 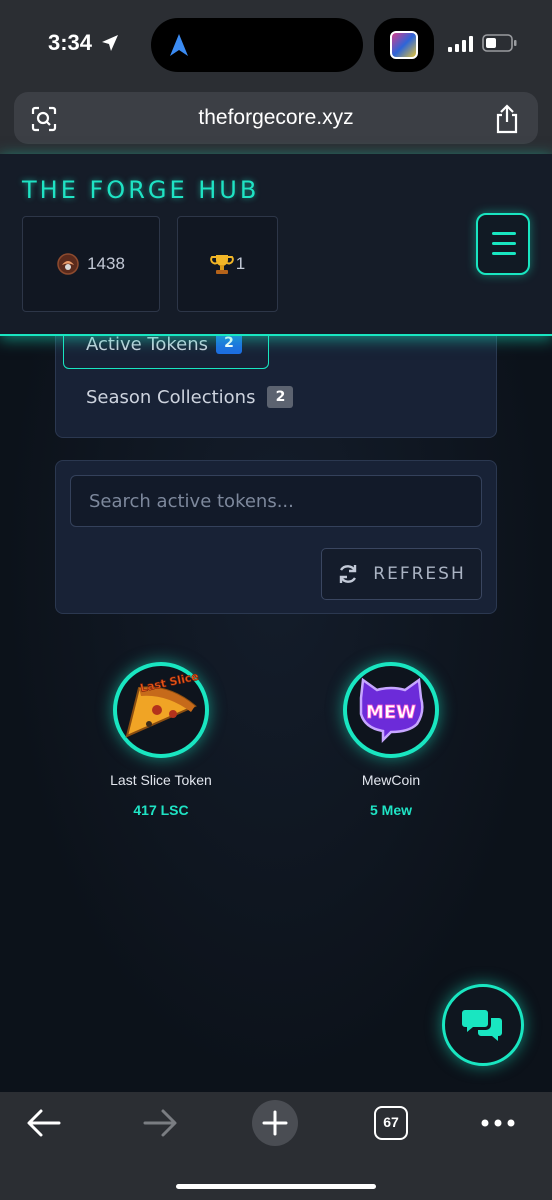 I want to click on browser-url-area: theforgecore.xyz, so click(x=276, y=121).